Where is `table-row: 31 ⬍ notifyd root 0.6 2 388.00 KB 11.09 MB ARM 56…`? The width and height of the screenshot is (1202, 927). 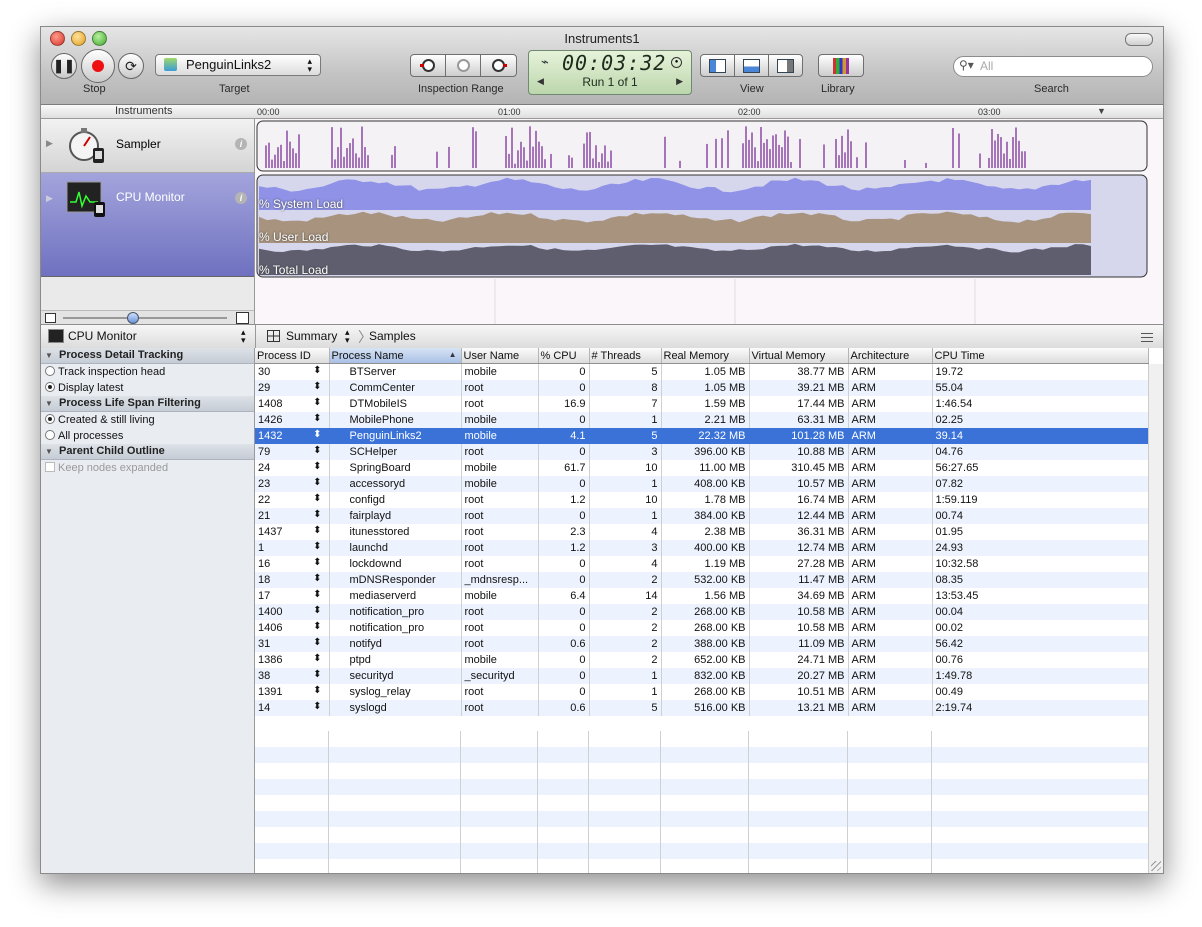
table-row: 31 ⬍ notifyd root 0.6 2 388.00 KB 11.09 MB ARM 56… is located at coordinates (702, 644).